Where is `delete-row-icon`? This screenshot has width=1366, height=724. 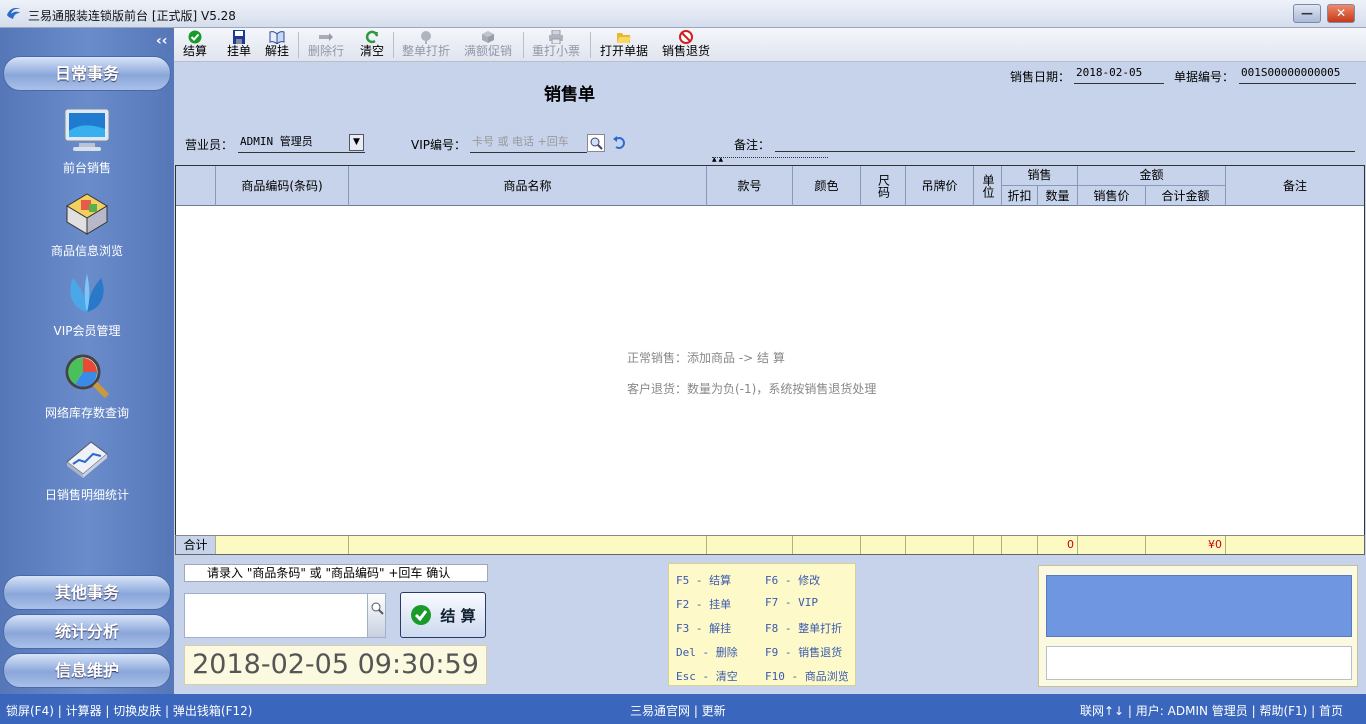
delete-row-icon is located at coordinates (326, 37).